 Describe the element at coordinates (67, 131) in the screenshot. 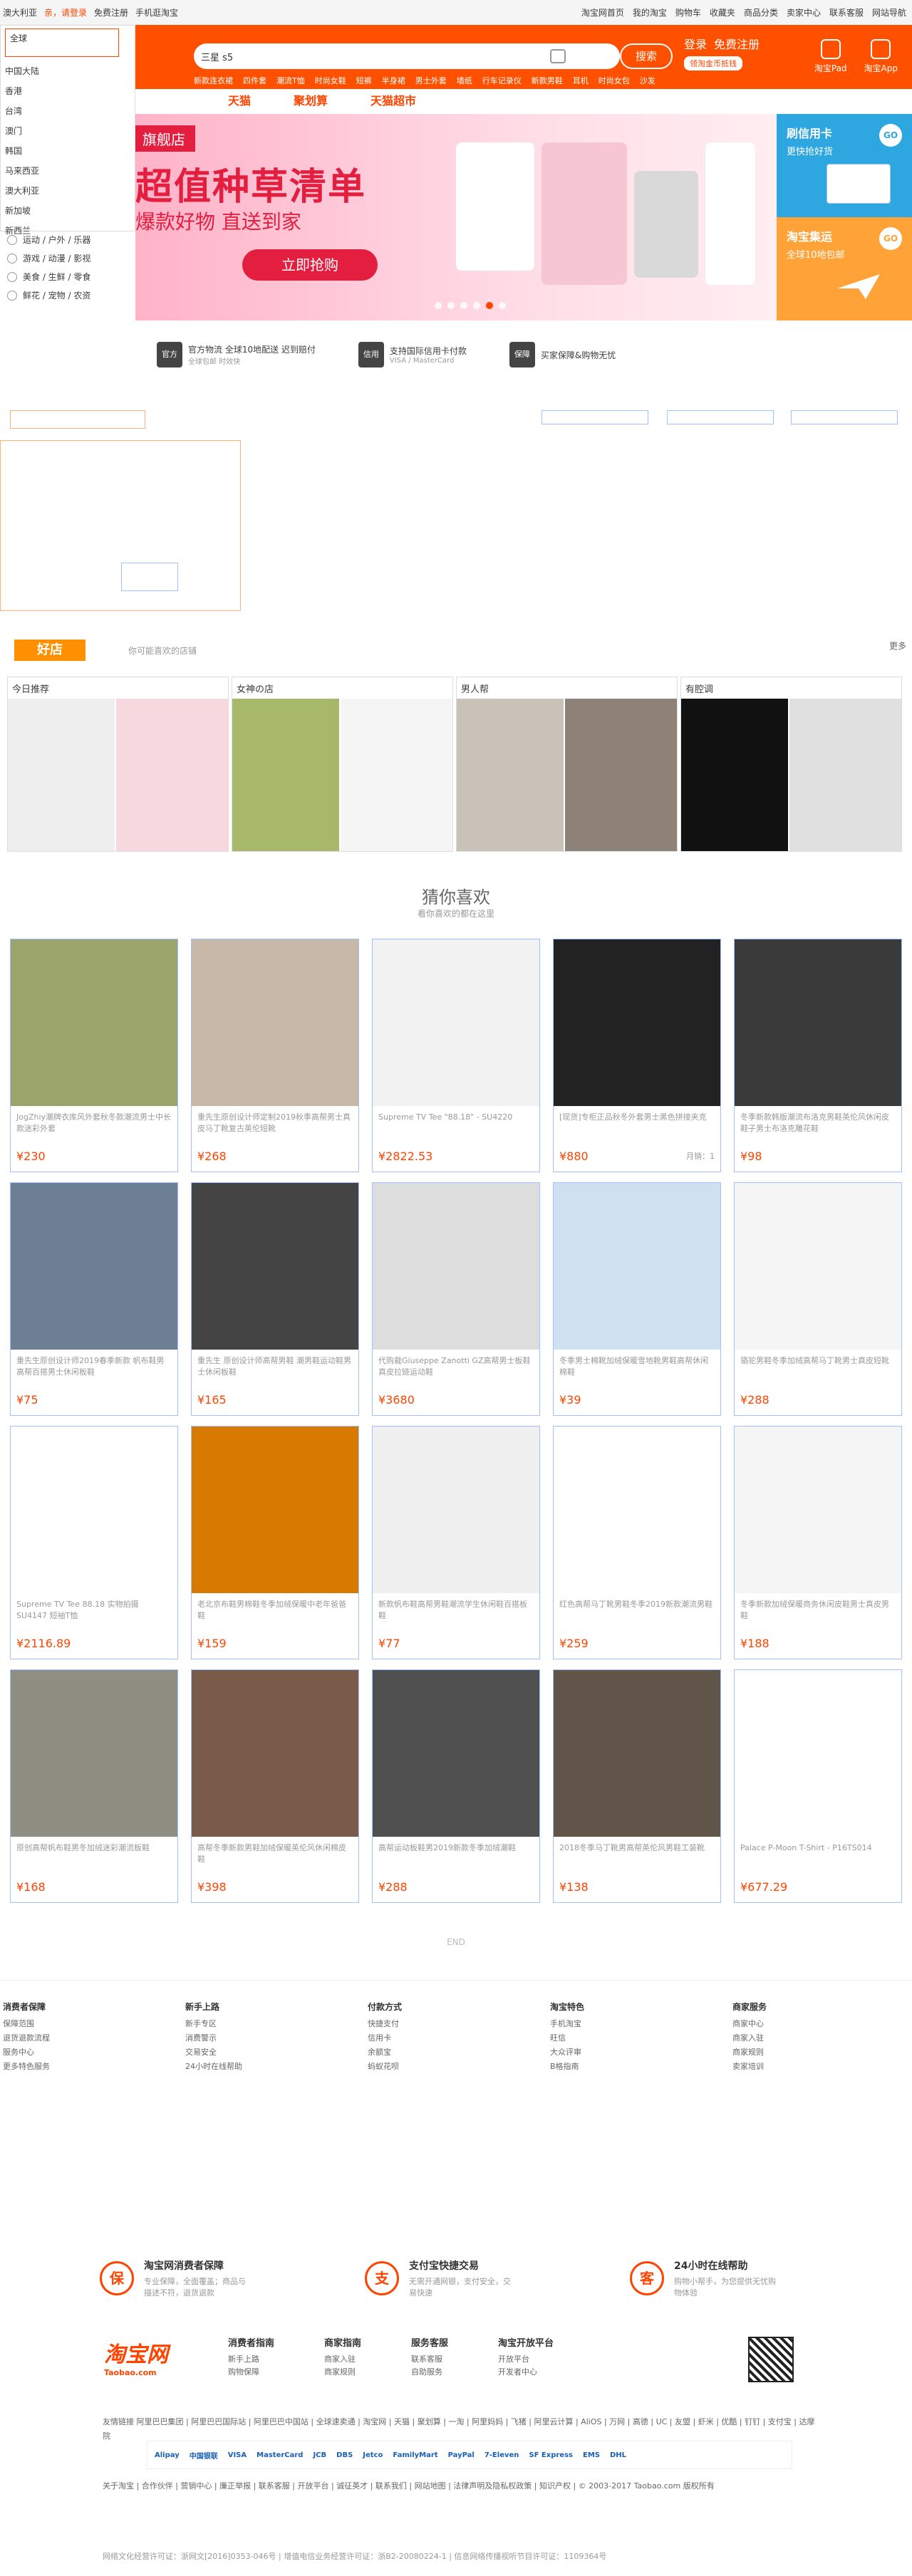

I see `region-option: 澳门` at that location.